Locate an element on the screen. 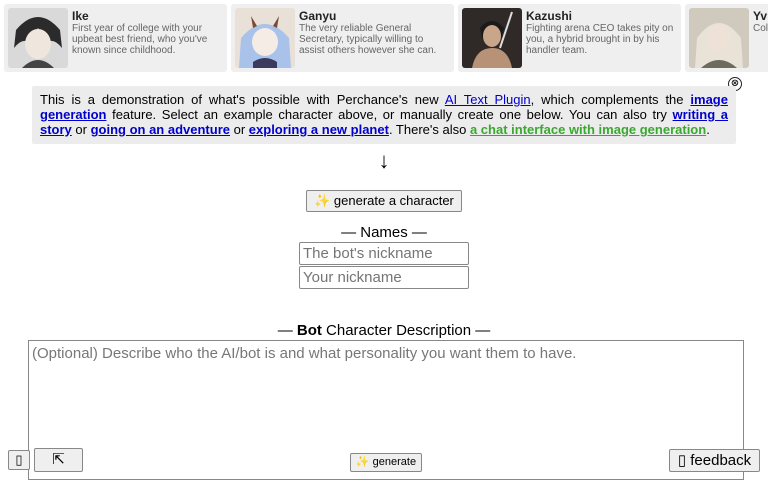 Image resolution: width=768 pixels, height=480 pixels. bot-description-heading: — Bot Character Description — is located at coordinates (384, 330).